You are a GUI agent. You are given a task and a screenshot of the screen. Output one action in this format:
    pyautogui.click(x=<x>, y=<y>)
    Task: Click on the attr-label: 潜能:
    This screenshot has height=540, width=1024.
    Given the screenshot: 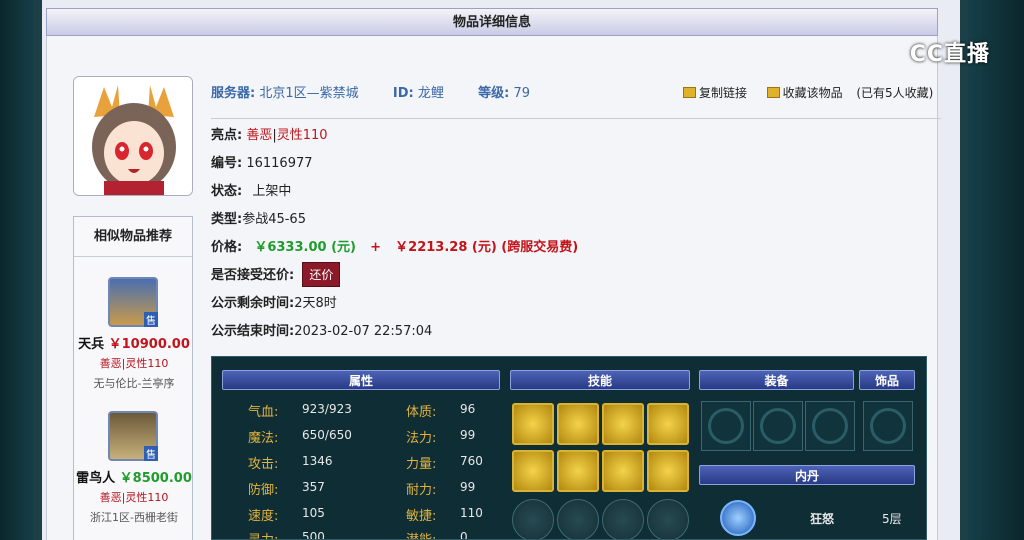 What is the action you would take?
    pyautogui.click(x=421, y=534)
    